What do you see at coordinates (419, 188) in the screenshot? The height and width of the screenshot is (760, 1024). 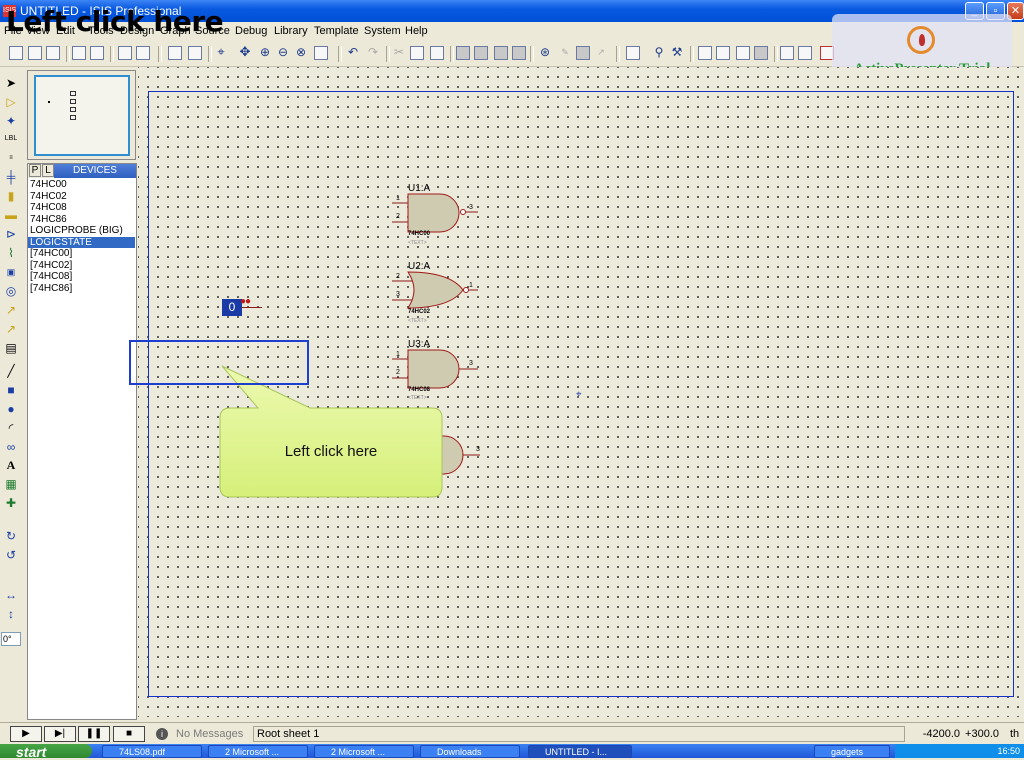 I see `gate-ref-label: U1:A` at bounding box center [419, 188].